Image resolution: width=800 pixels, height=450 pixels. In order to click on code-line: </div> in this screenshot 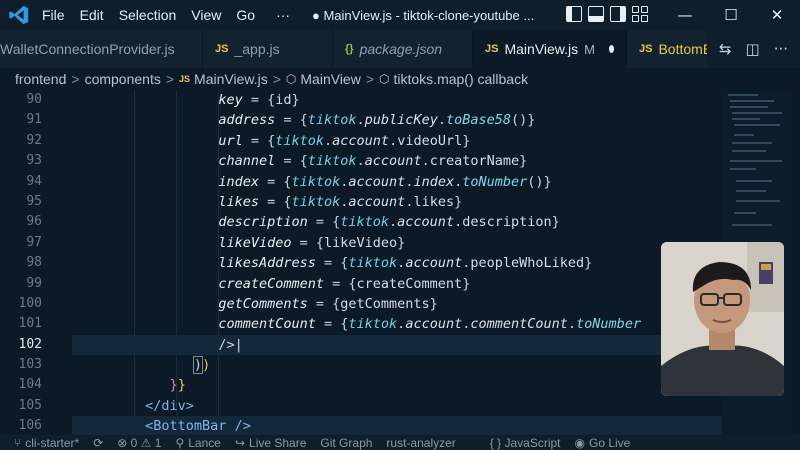, I will do `click(169, 405)`.